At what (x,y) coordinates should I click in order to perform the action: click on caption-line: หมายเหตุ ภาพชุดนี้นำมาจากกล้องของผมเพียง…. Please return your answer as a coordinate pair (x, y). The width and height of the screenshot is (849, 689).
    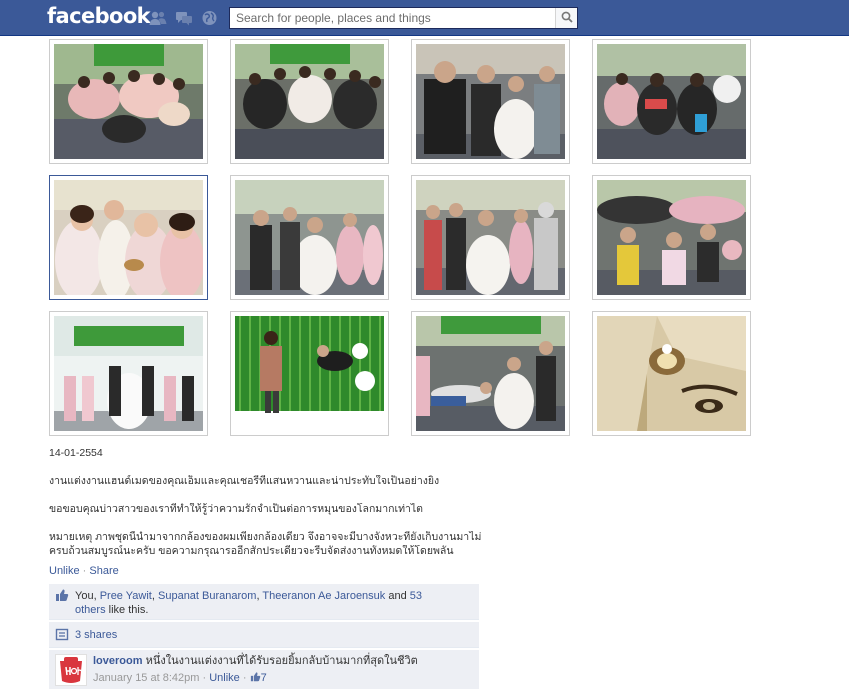
    Looking at the image, I should click on (265, 537).